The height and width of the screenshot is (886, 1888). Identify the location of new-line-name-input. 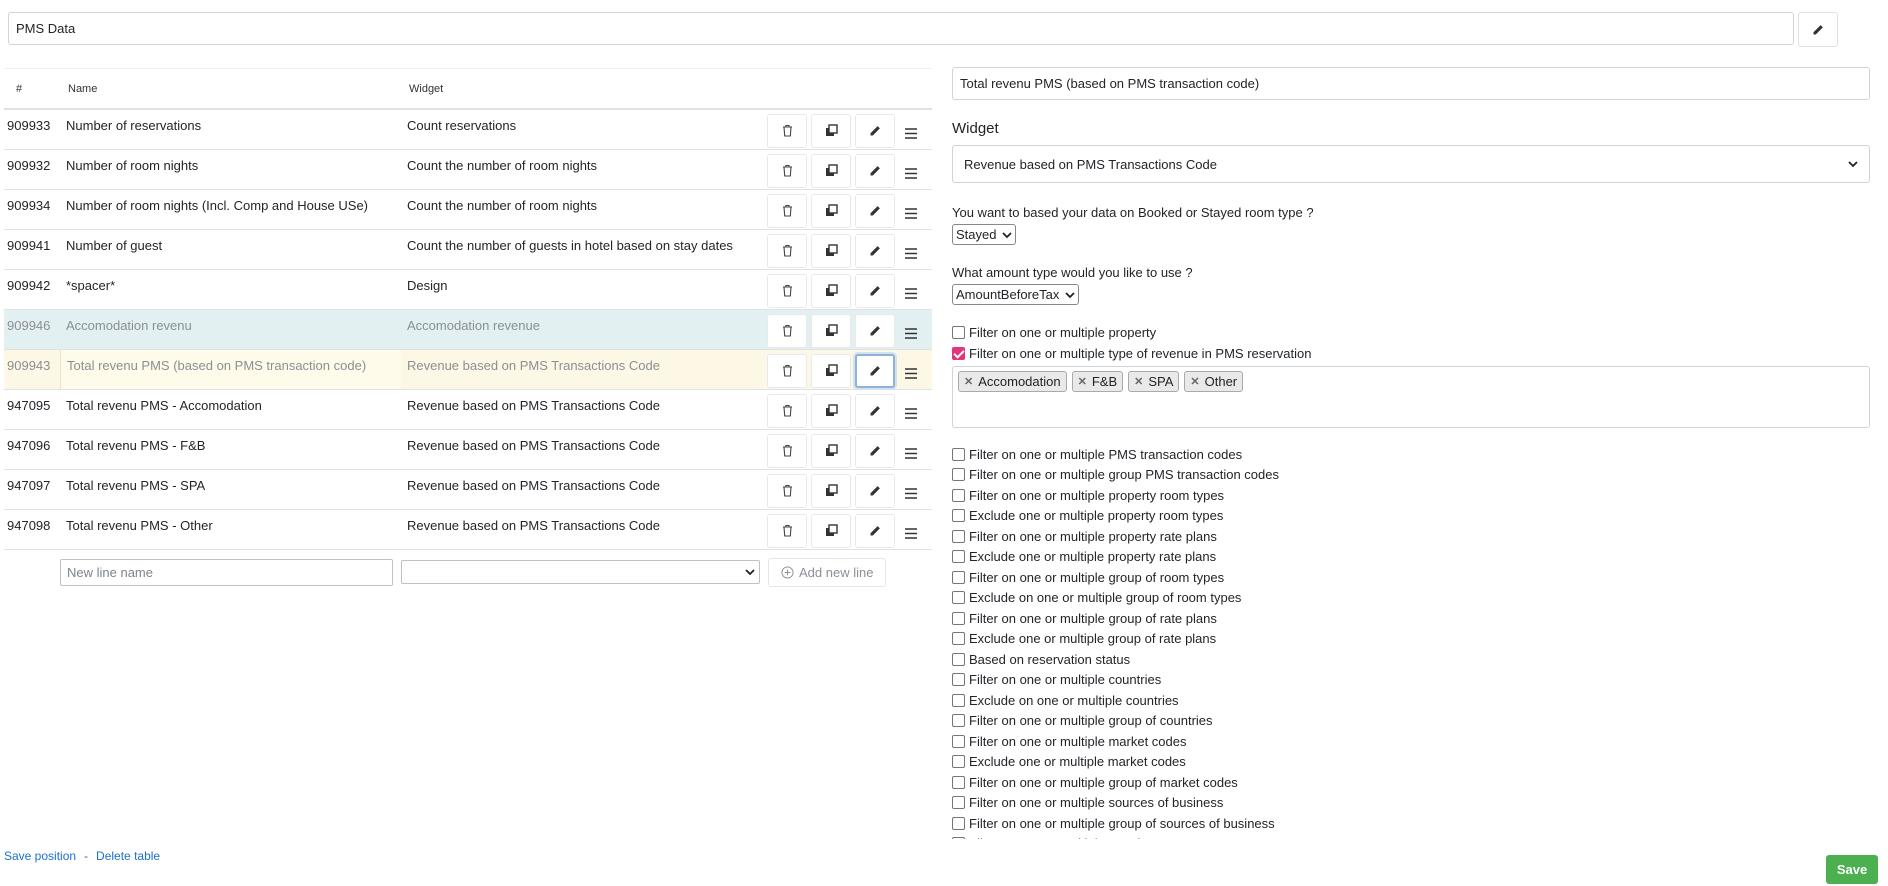
(226, 572).